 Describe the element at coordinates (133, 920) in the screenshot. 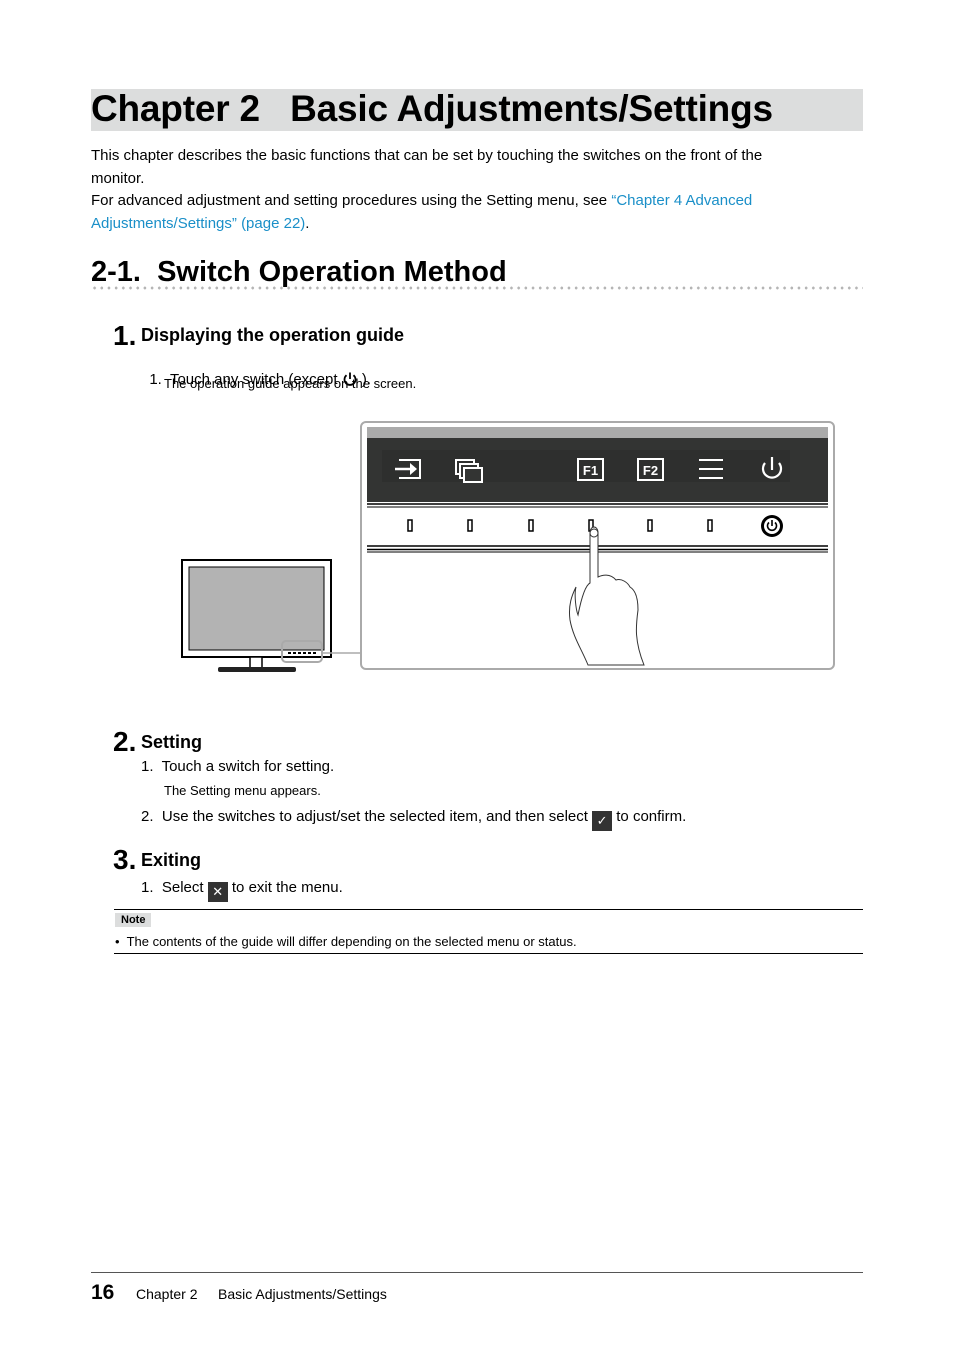

I see `note-label: Note` at that location.